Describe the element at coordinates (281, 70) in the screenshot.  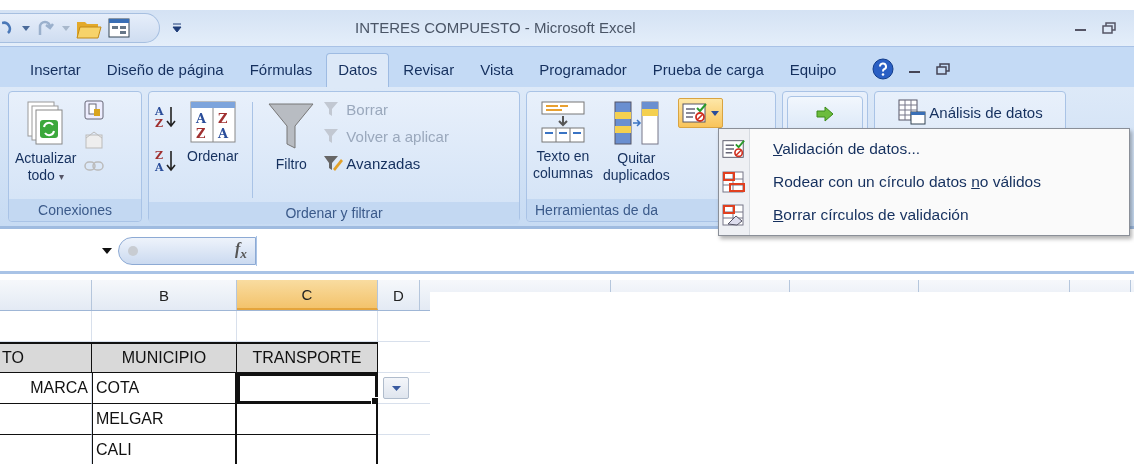
I see `ribbon-tab: Fórmulas` at that location.